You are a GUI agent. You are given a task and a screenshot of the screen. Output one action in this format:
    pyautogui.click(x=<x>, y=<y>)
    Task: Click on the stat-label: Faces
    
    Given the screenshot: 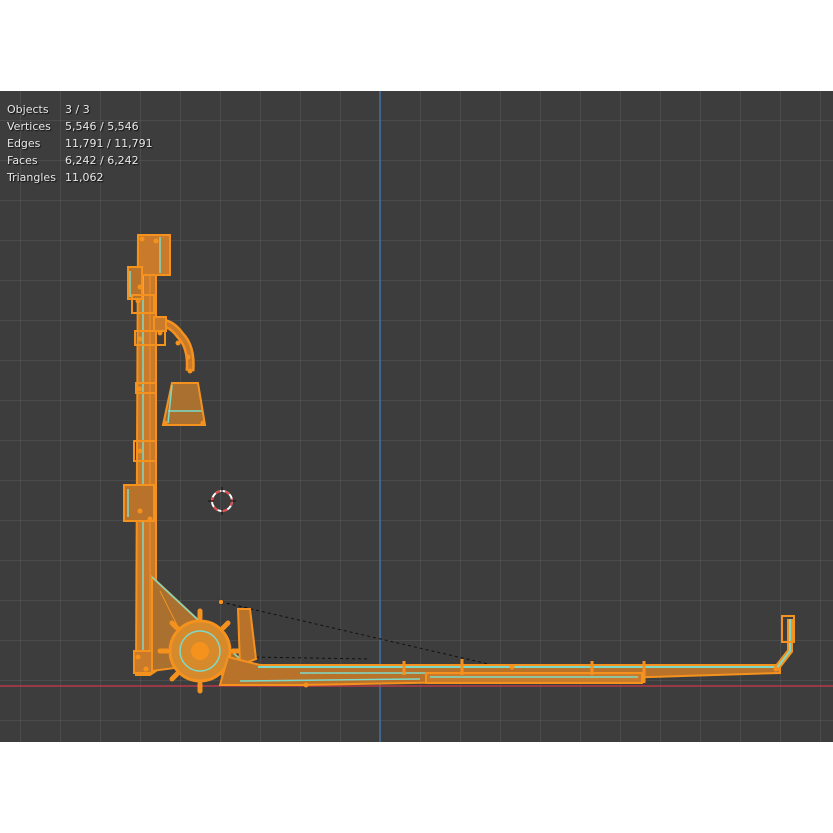 What is the action you would take?
    pyautogui.click(x=22, y=160)
    